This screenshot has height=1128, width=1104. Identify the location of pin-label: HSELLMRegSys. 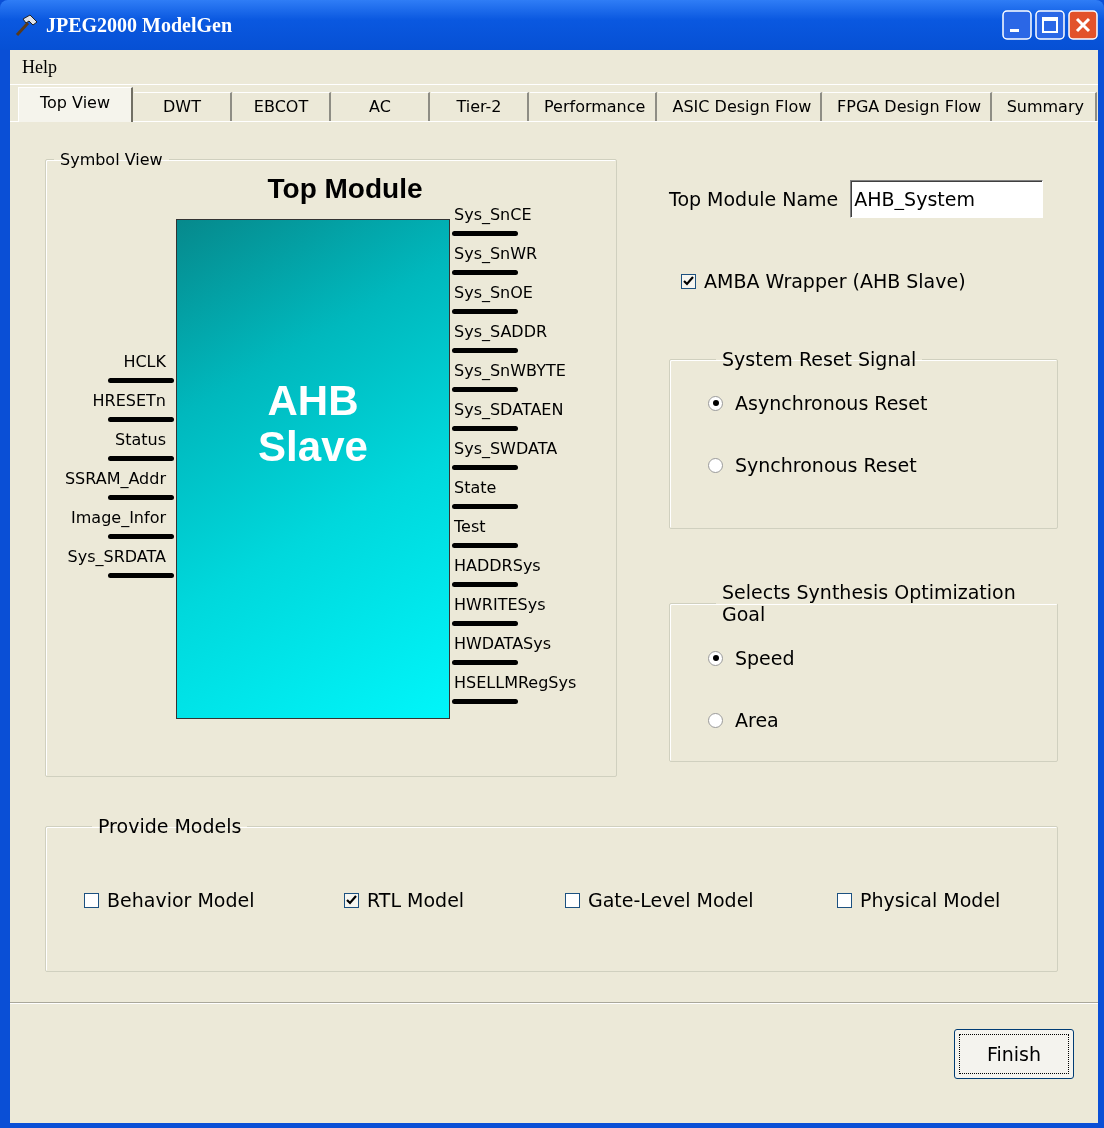
(515, 683).